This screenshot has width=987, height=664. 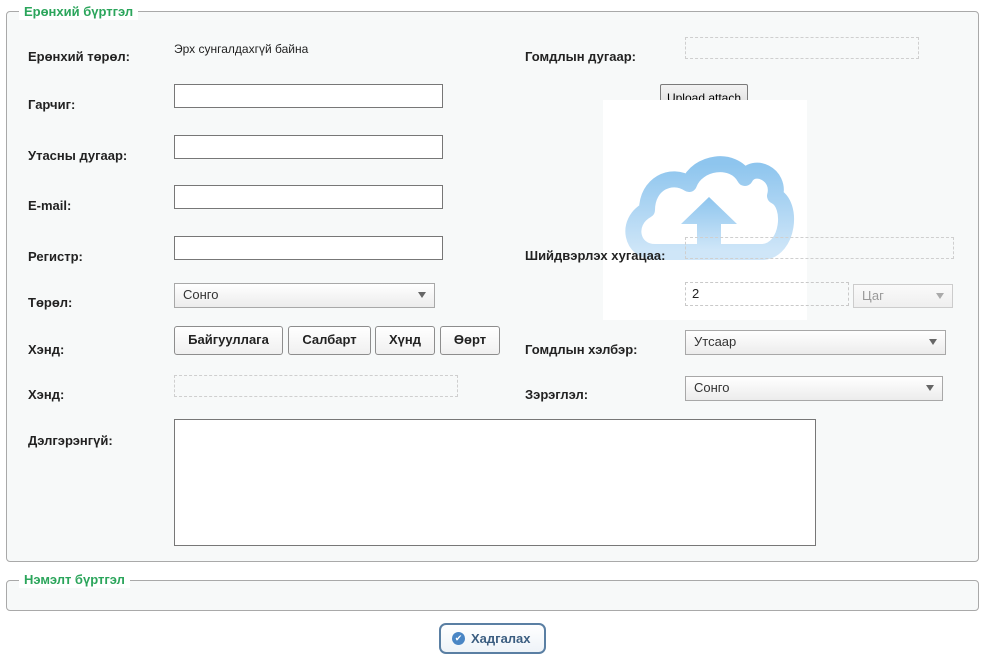 What do you see at coordinates (70, 440) in the screenshot?
I see `details-label: Дэлгэрэнгүй:` at bounding box center [70, 440].